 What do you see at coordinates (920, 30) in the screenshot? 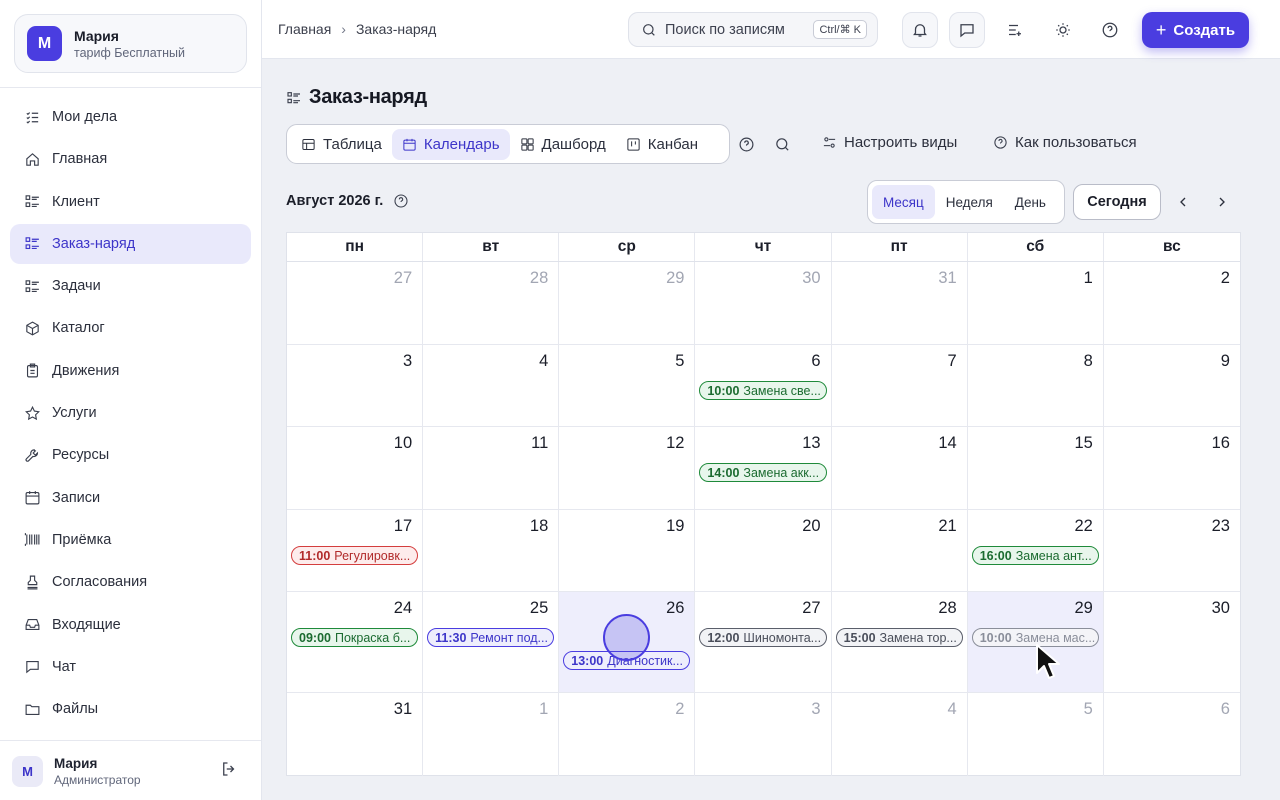
I see `notifications-button` at bounding box center [920, 30].